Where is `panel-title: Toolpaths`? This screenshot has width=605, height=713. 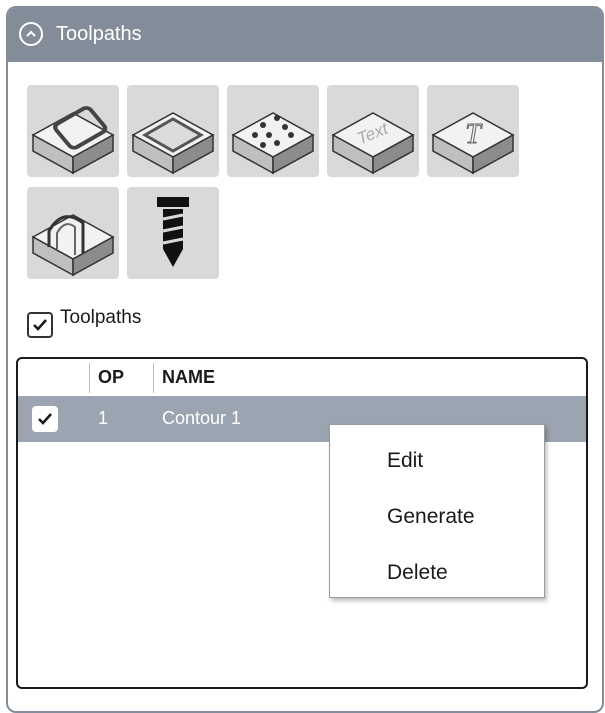
panel-title: Toolpaths is located at coordinates (99, 34).